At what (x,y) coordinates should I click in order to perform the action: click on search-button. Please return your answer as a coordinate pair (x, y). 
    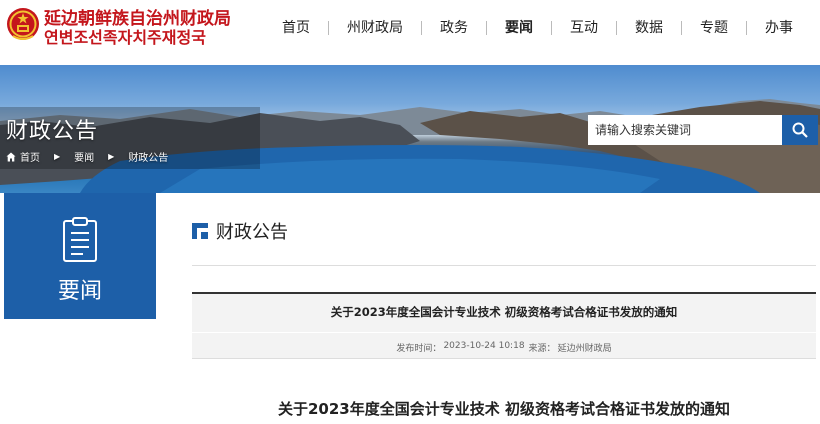
    Looking at the image, I should click on (800, 130).